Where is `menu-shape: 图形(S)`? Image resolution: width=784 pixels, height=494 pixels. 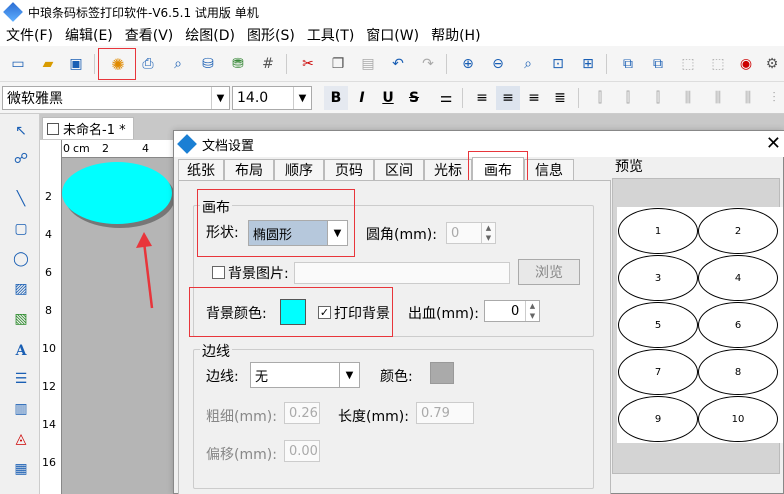 menu-shape: 图形(S) is located at coordinates (271, 35).